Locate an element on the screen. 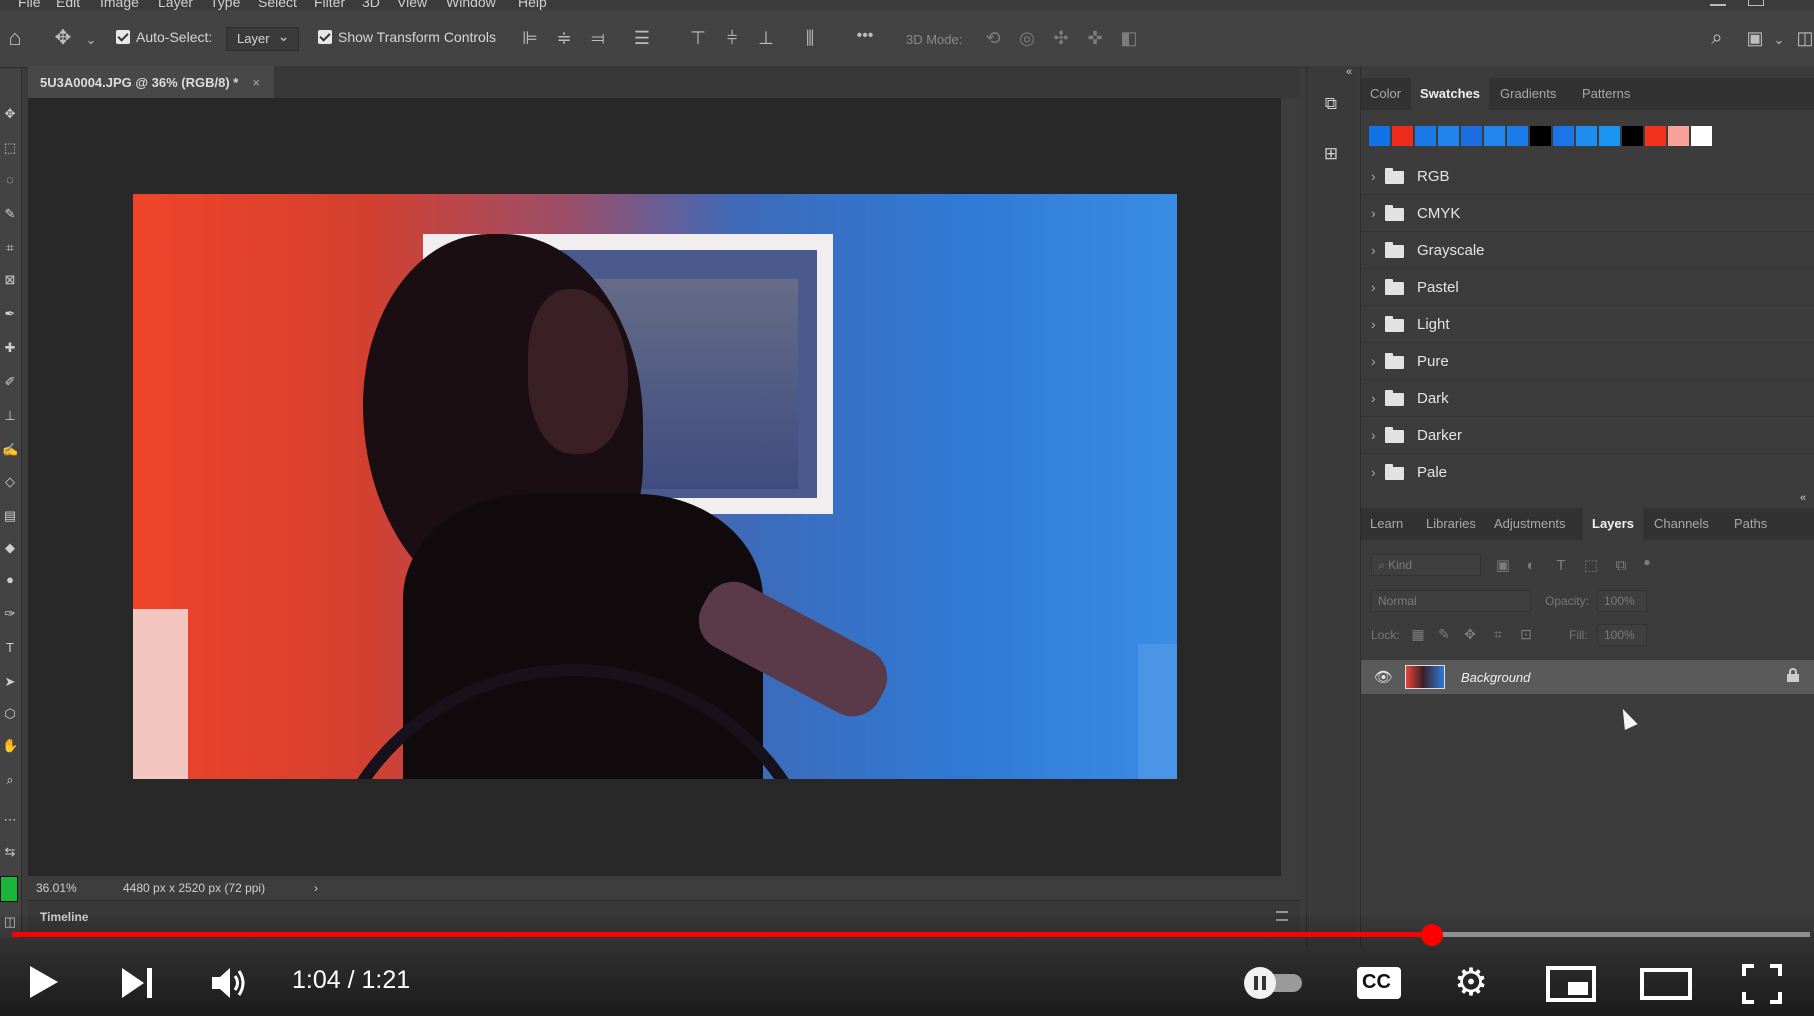  layer-name: Background is located at coordinates (1495, 677).